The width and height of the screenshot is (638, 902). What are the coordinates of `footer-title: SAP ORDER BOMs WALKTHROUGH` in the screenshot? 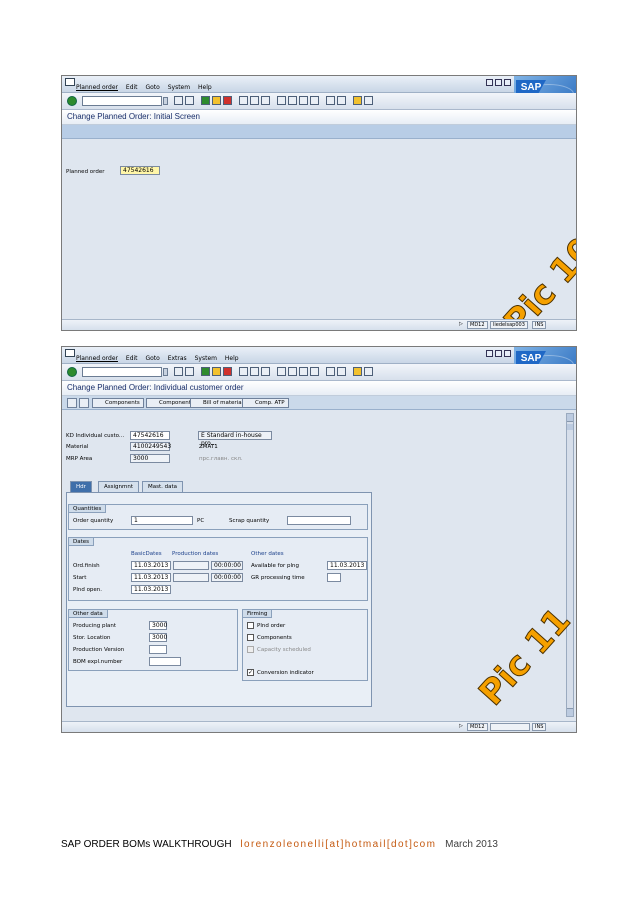 It's located at (146, 844).